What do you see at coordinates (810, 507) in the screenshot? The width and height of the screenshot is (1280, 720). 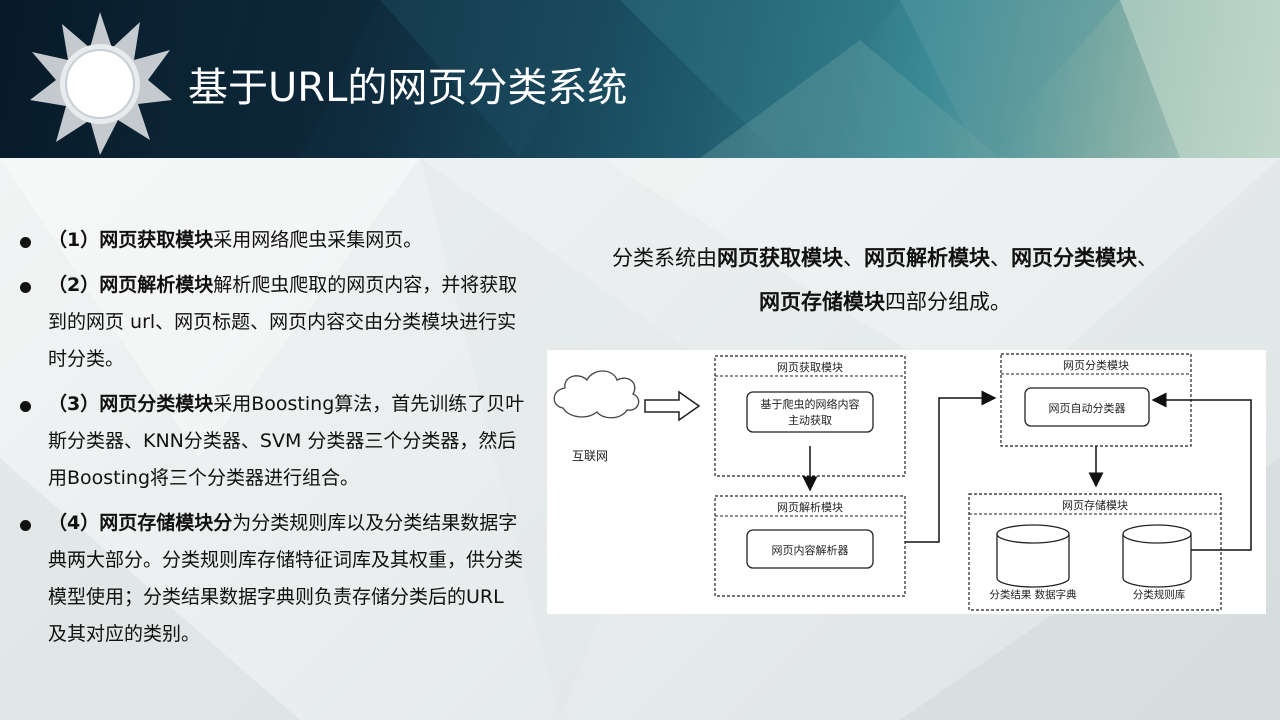 I see `parse-module-label: 网页解析模块` at bounding box center [810, 507].